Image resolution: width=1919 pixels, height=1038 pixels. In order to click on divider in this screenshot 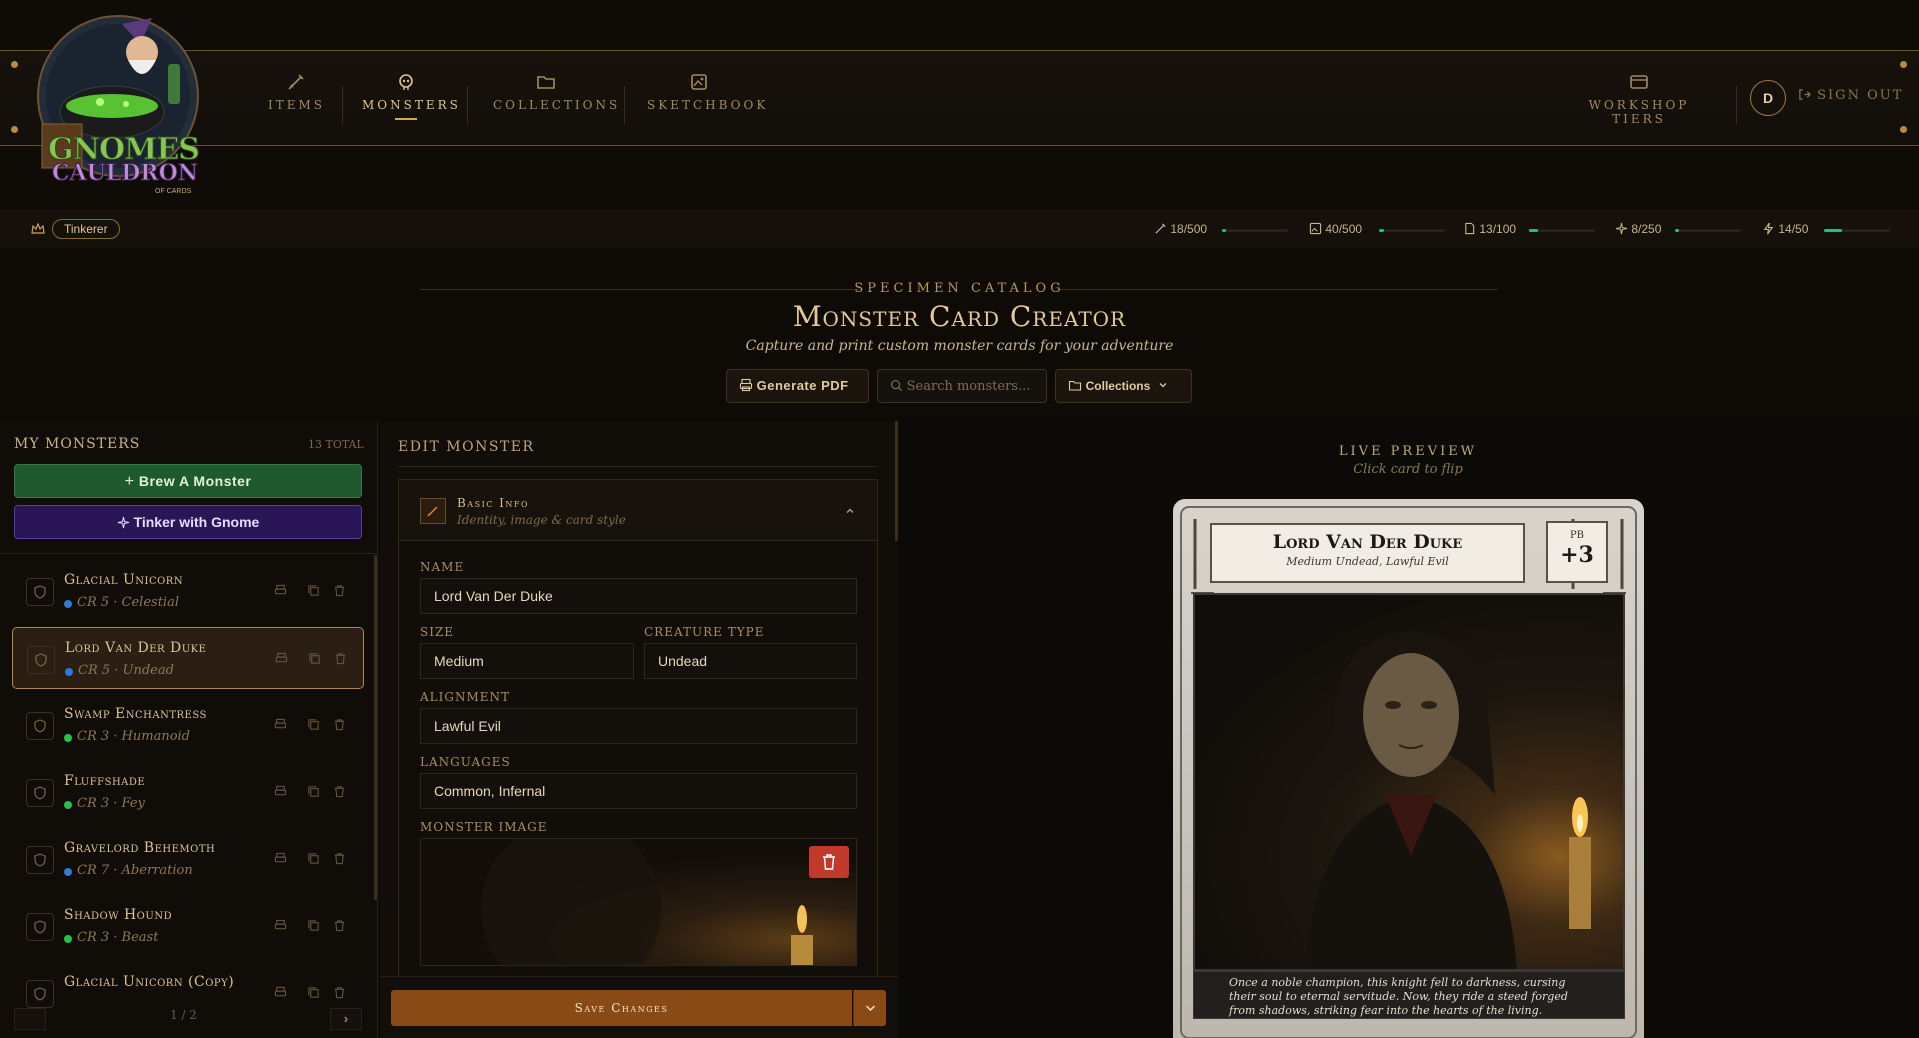, I will do `click(638, 466)`.